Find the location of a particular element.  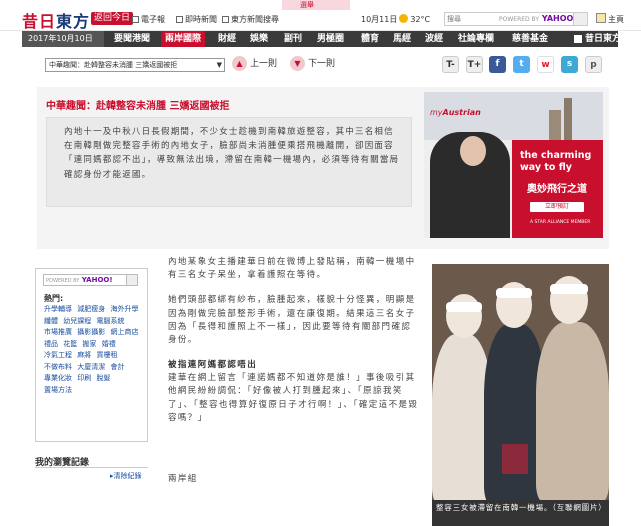

font-increase-button: T+ is located at coordinates (474, 64).